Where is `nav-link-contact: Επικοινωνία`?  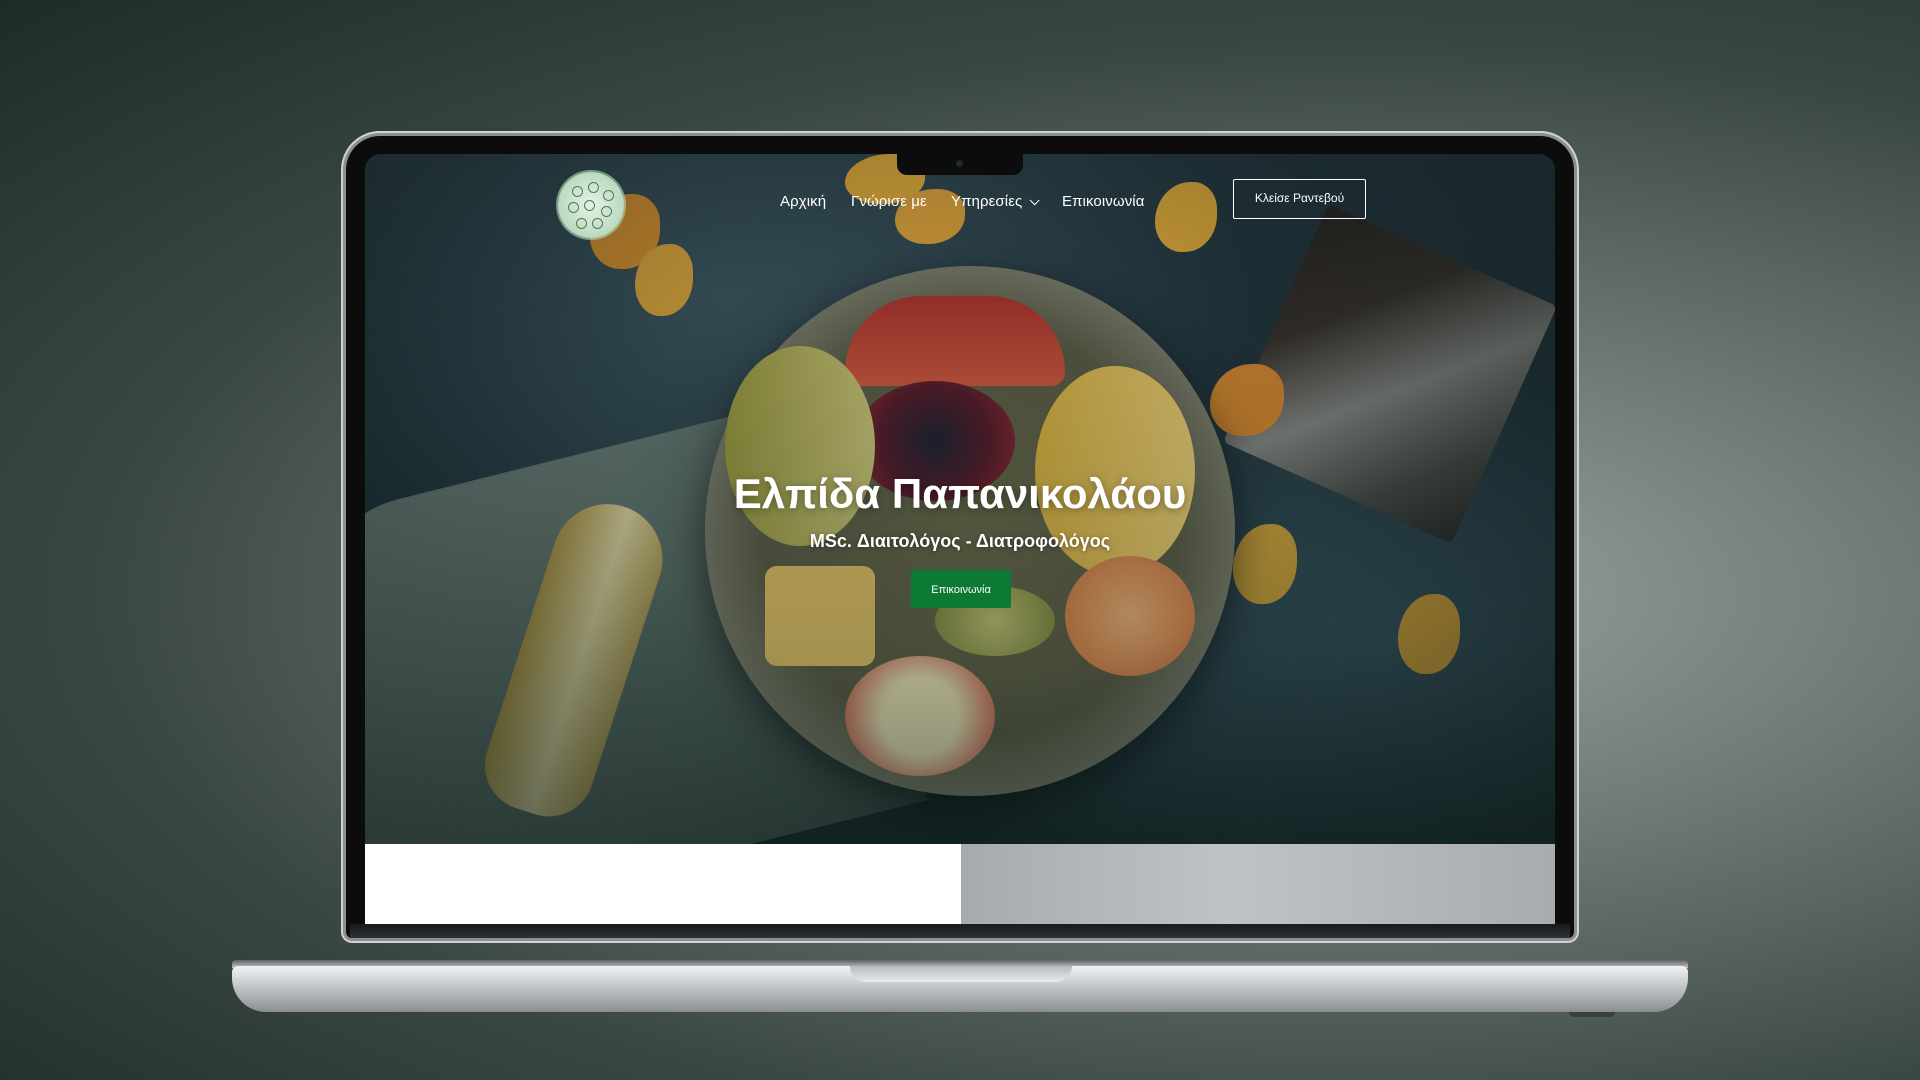
nav-link-contact: Επικοινωνία is located at coordinates (1103, 201).